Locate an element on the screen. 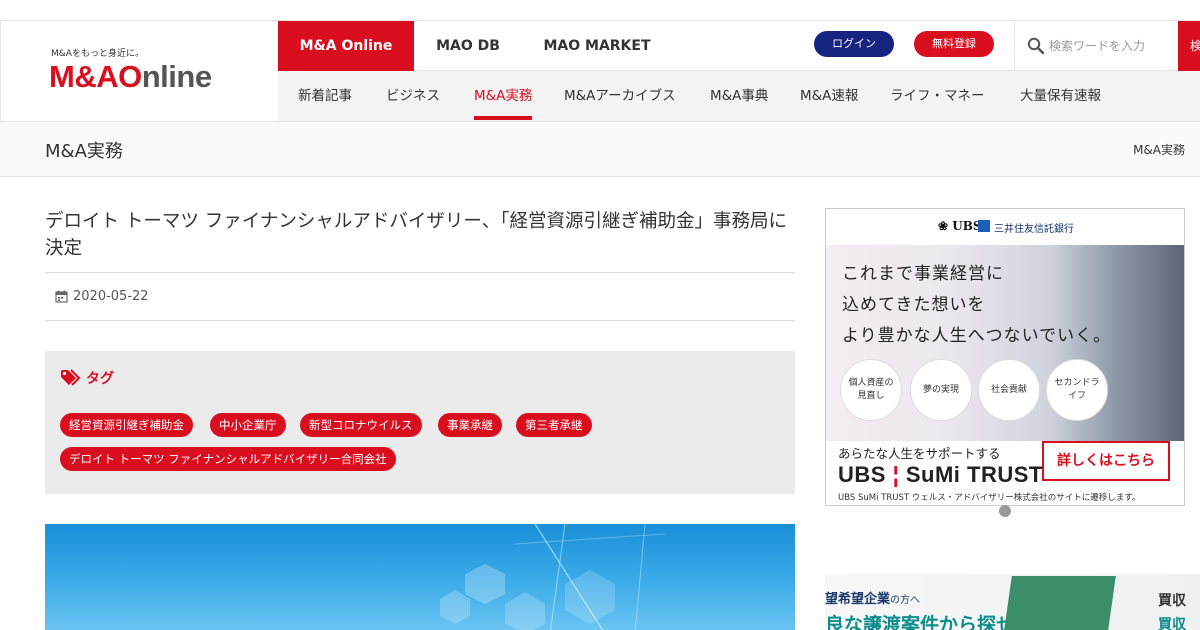 The width and height of the screenshot is (1200, 630). ad-circle: 夢の実現 is located at coordinates (941, 390).